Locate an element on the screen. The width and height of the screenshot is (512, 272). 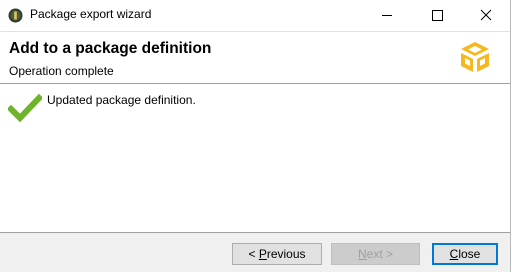
minimize-icon is located at coordinates (387, 15).